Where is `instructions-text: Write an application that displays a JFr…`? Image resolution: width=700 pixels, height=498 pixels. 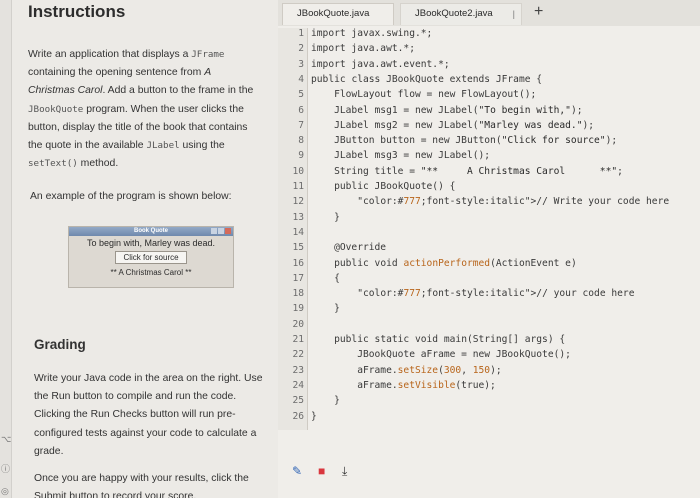
instructions-text: Write an application that displays a JFr… is located at coordinates (150, 109).